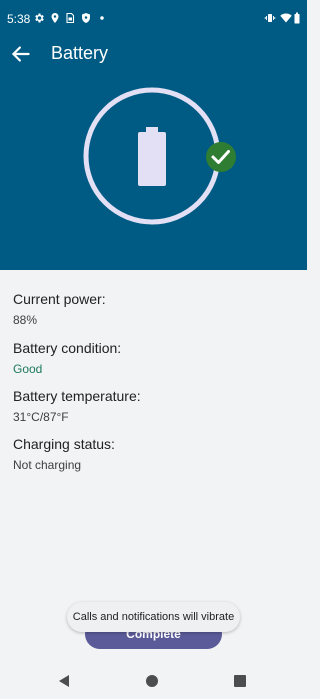 The width and height of the screenshot is (320, 699). I want to click on battery-condition-value: Good, so click(28, 369).